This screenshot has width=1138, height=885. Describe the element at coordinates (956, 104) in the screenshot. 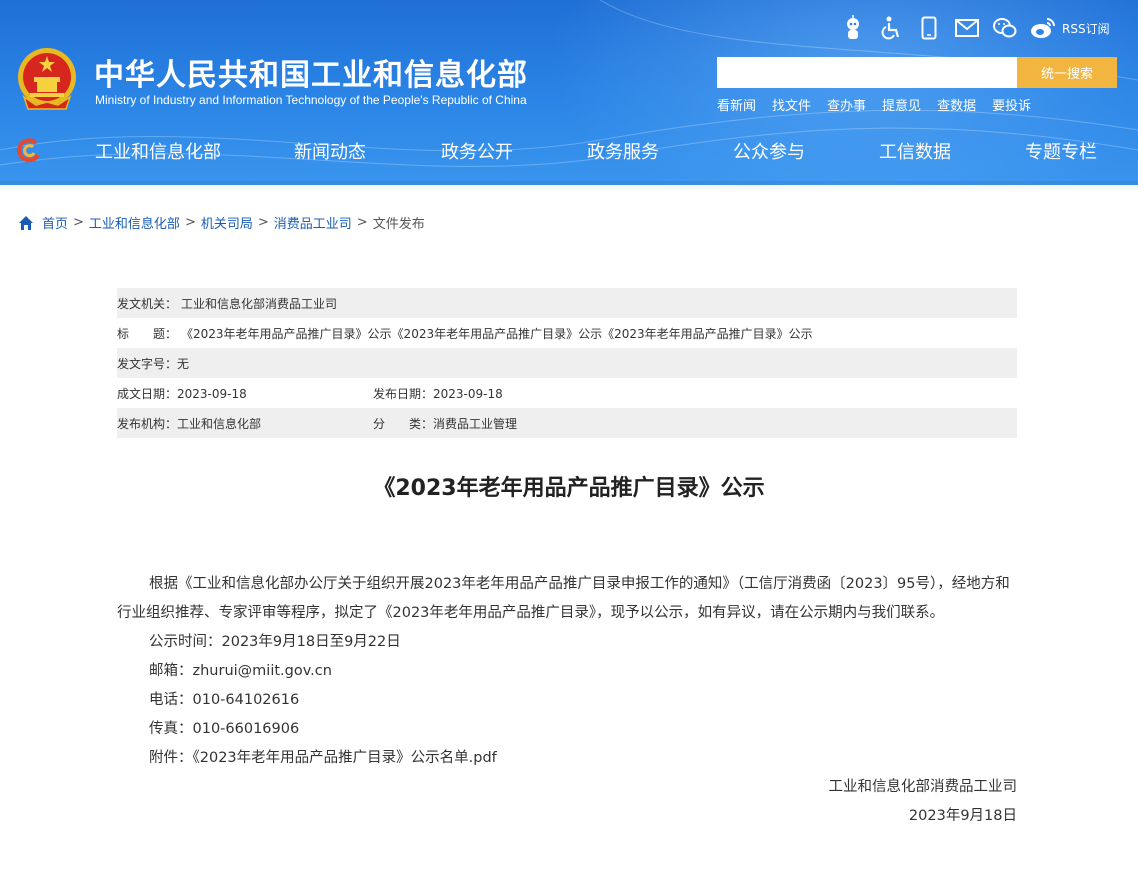

I see `quick-link-data: 查数据` at that location.